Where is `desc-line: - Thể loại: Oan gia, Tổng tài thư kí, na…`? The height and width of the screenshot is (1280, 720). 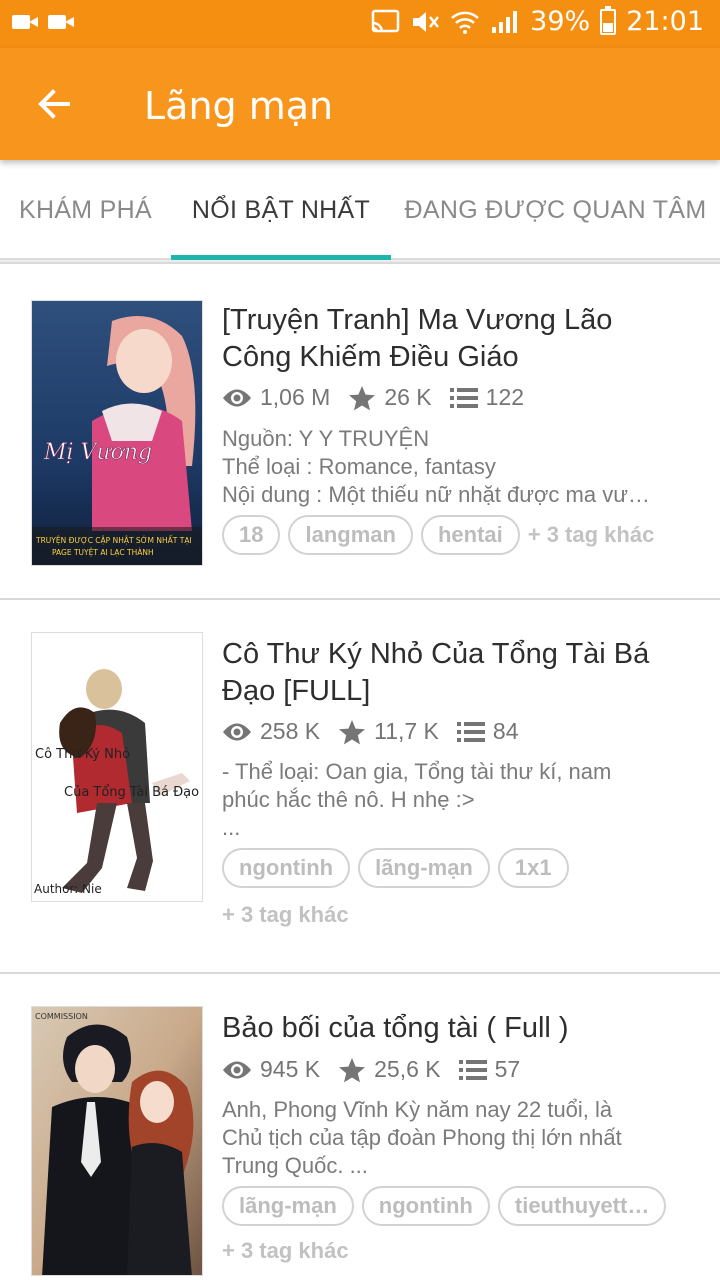
desc-line: - Thể loại: Oan gia, Tổng tài thư kí, na… is located at coordinates (417, 771).